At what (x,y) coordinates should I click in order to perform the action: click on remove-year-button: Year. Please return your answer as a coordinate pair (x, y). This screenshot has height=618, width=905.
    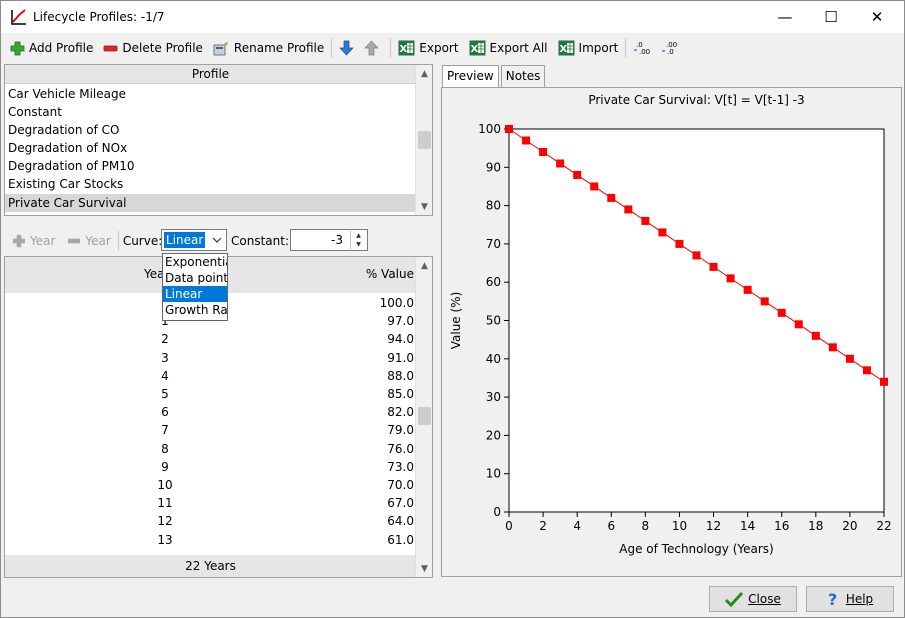
    Looking at the image, I should click on (88, 241).